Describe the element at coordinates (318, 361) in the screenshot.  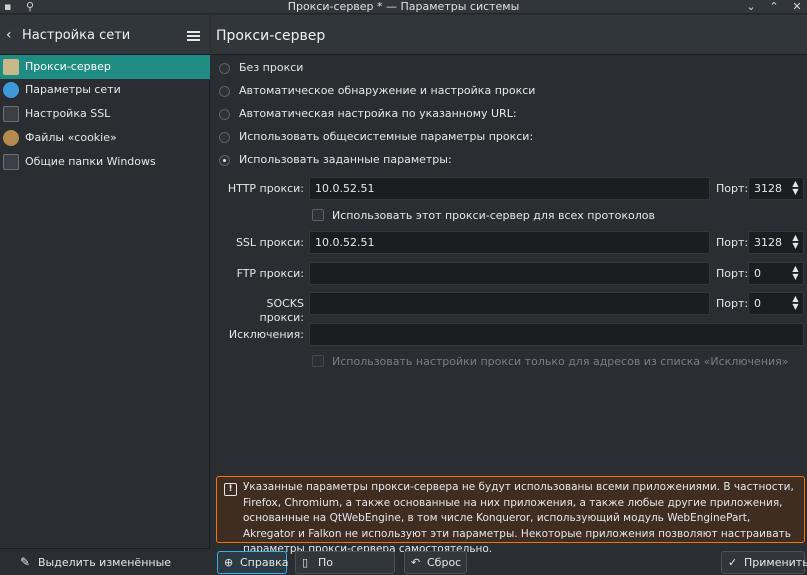
I see `exceptions-only-checkbox` at that location.